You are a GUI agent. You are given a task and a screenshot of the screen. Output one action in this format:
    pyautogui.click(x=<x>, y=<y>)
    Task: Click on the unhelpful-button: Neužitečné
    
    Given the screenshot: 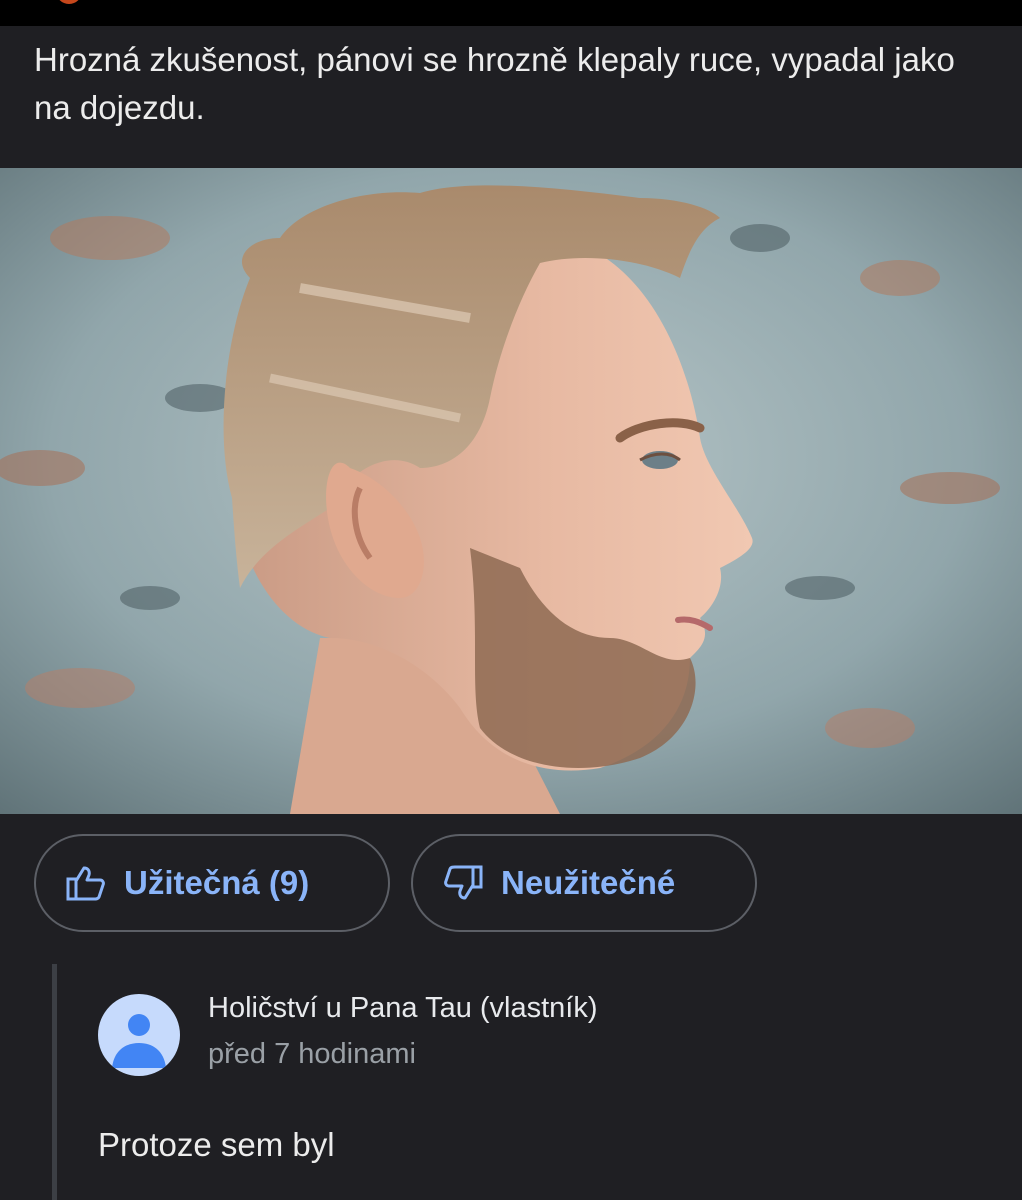 What is the action you would take?
    pyautogui.click(x=584, y=883)
    